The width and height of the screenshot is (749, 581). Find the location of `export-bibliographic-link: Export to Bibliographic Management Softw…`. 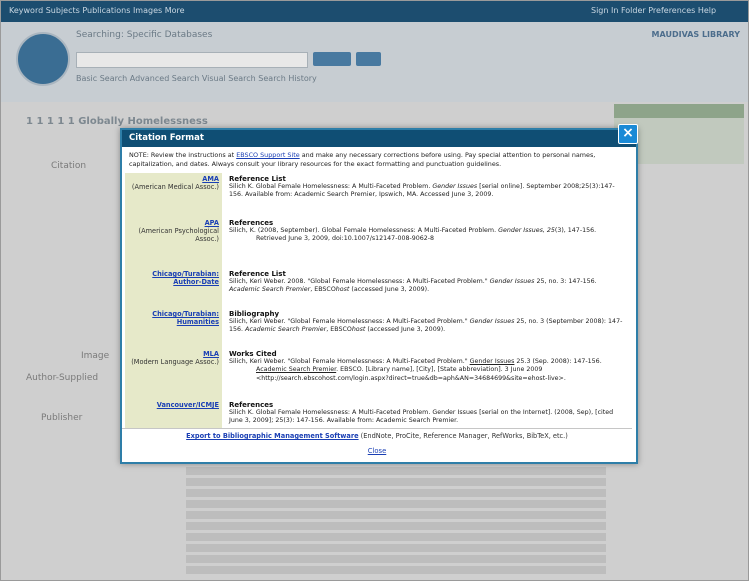

export-bibliographic-link: Export to Bibliographic Management Softw… is located at coordinates (272, 436).